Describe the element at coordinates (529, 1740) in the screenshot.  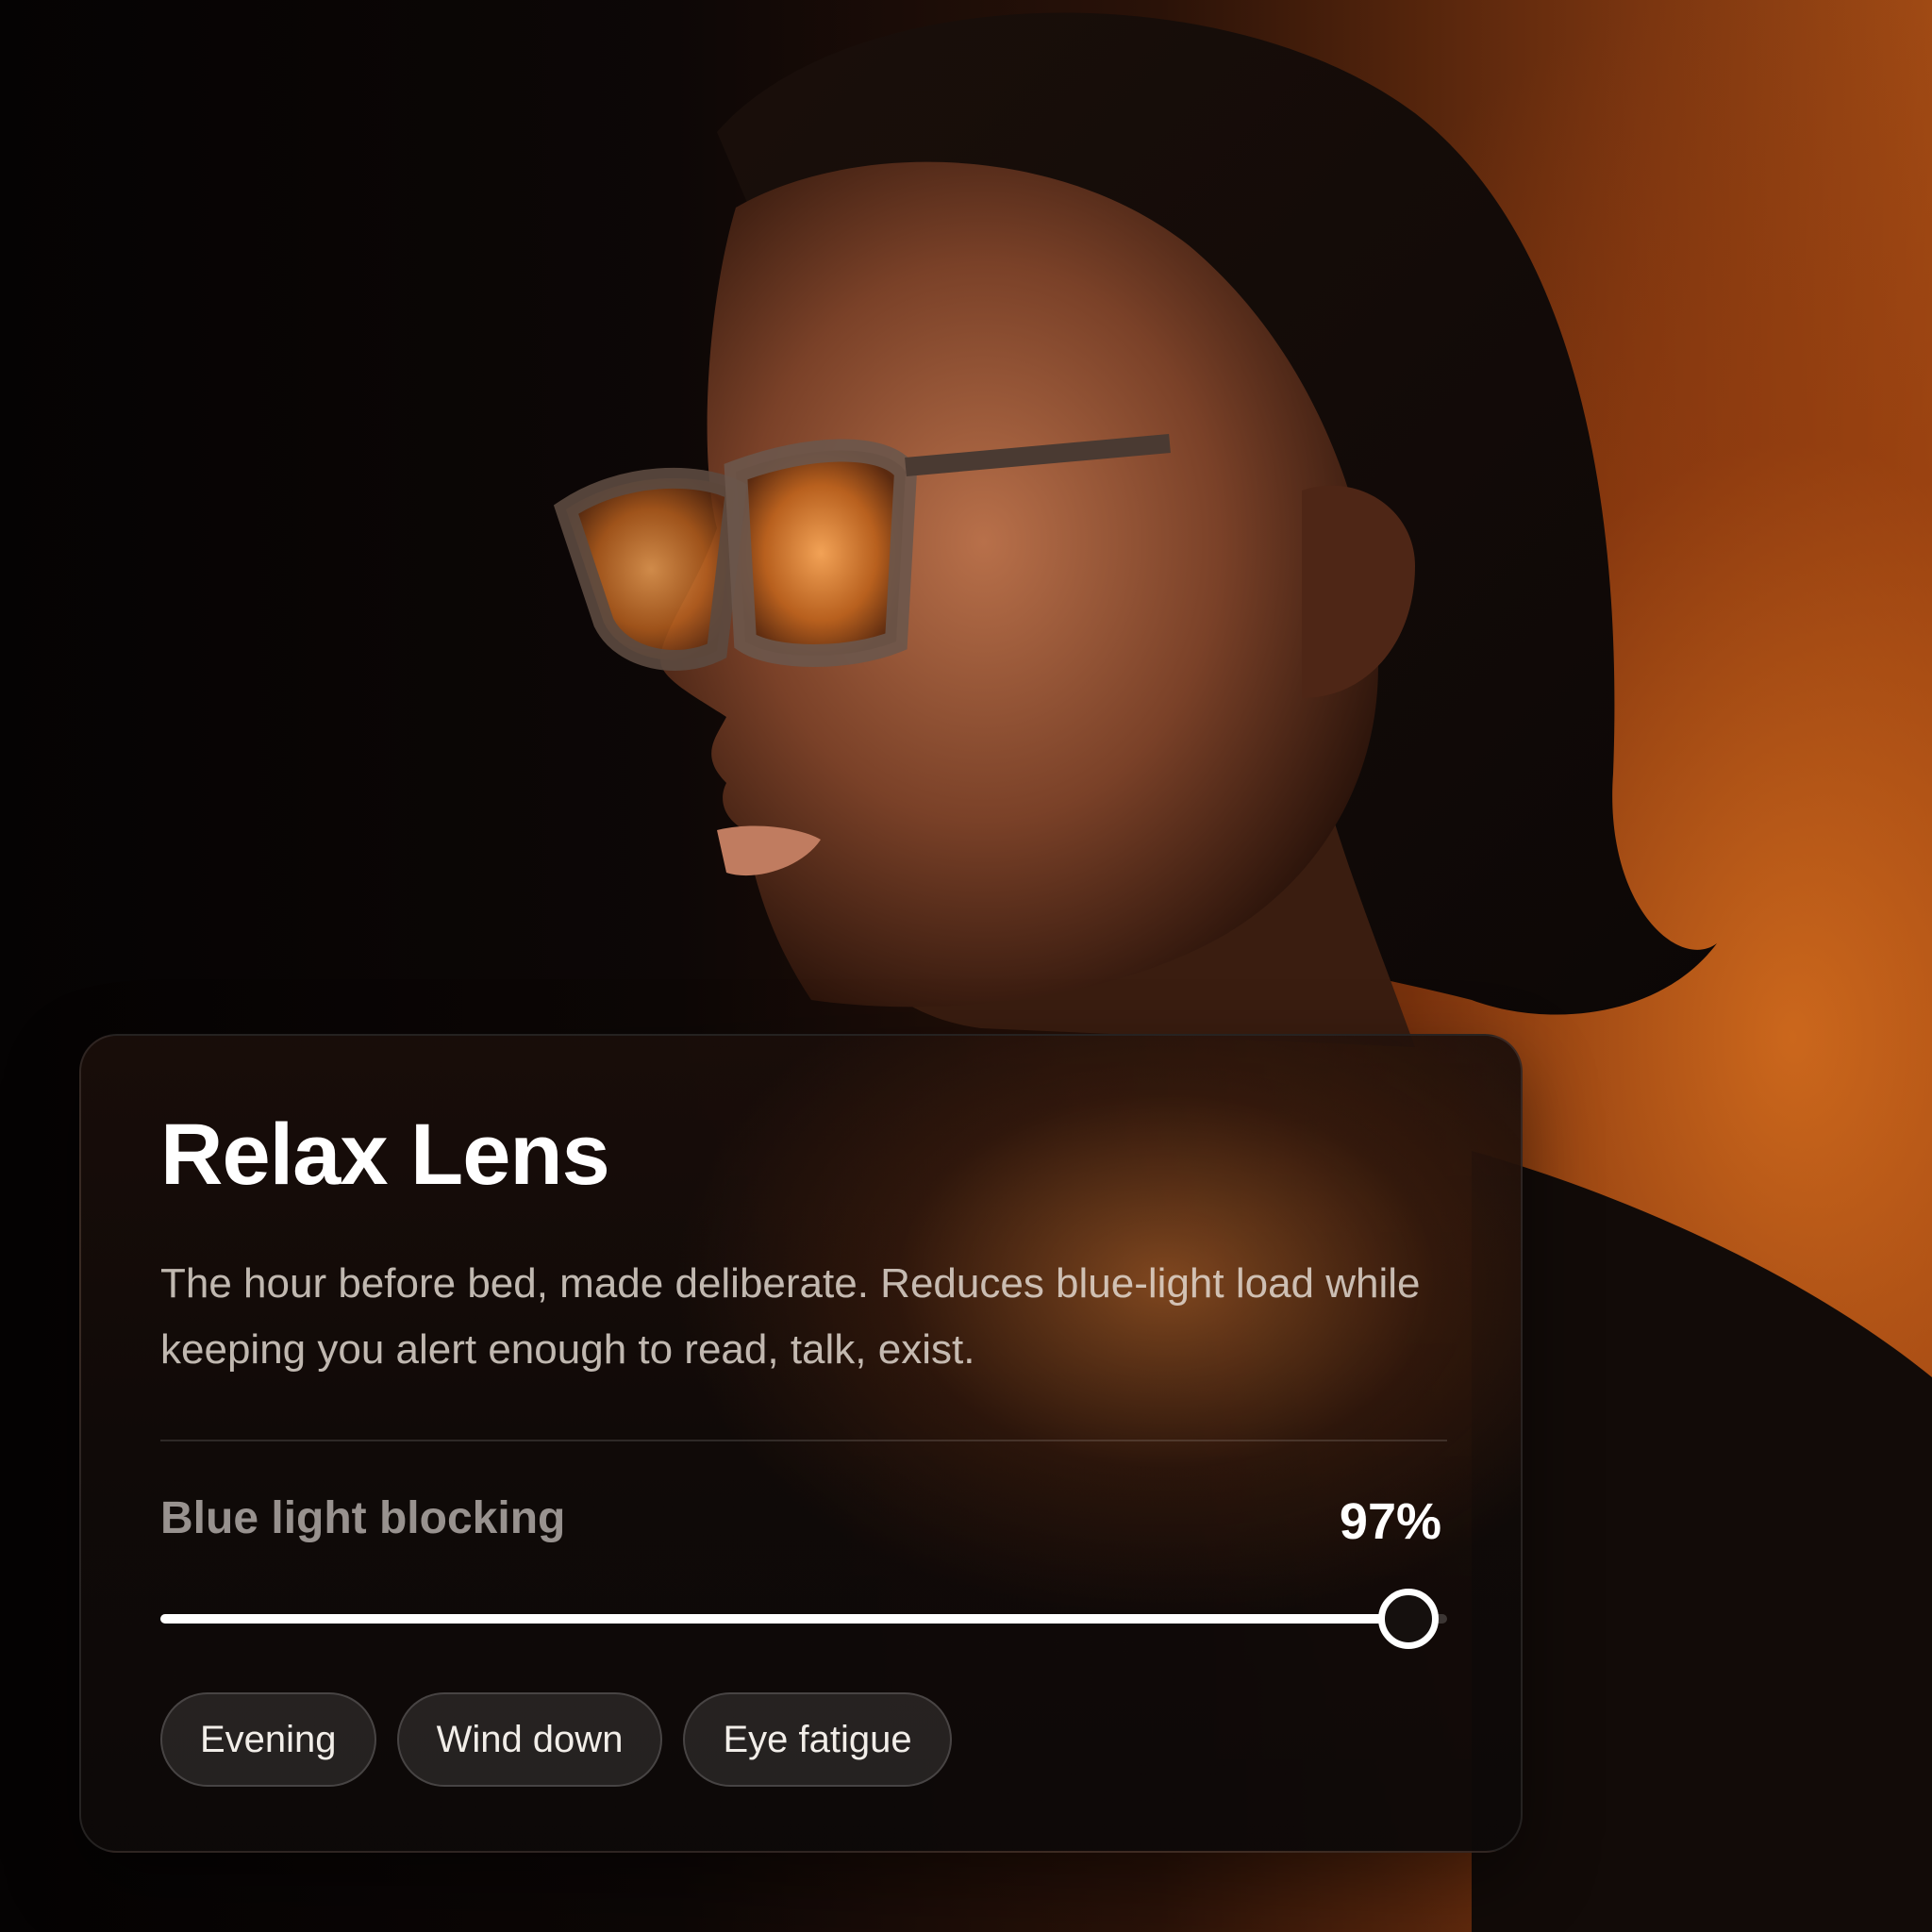
I see `tag-chip: Wind down` at that location.